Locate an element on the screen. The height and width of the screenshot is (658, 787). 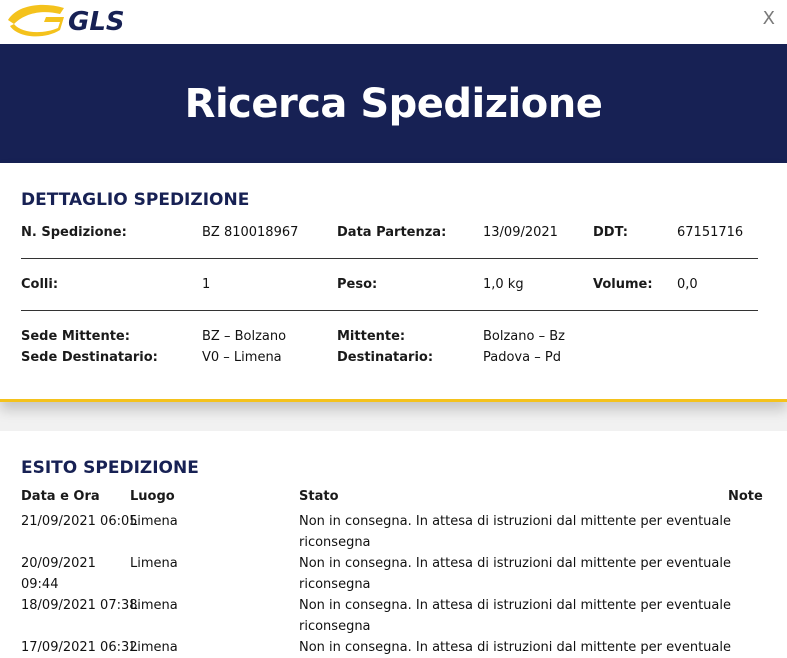
sede-mittente-value: BZ – Bolzano is located at coordinates (244, 336).